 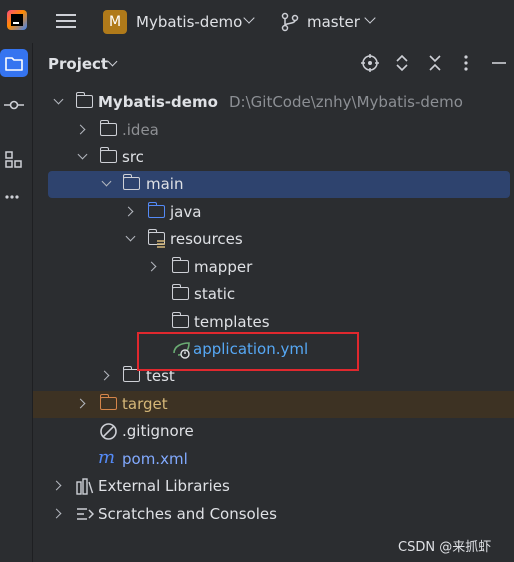 What do you see at coordinates (133, 157) in the screenshot?
I see `tree-label-src: src` at bounding box center [133, 157].